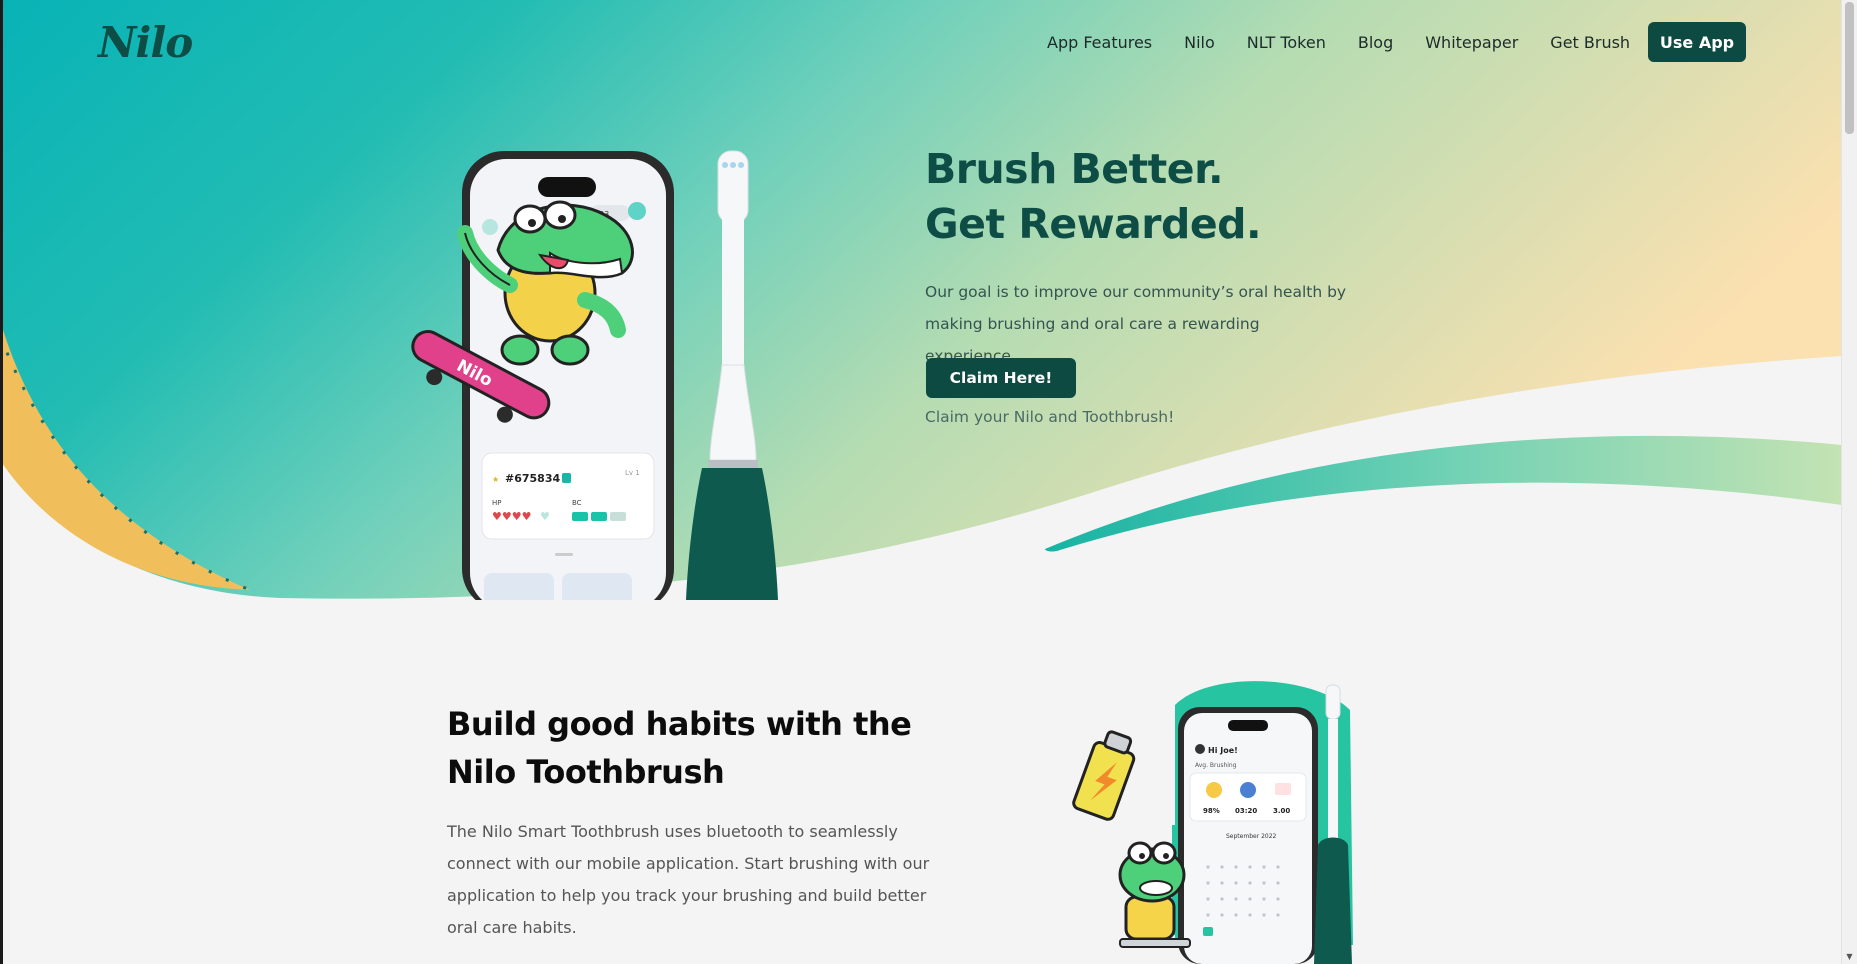 The height and width of the screenshot is (964, 1857). Describe the element at coordinates (1093, 224) in the screenshot. I see `hero-title-line2: Get Rewarded.` at that location.